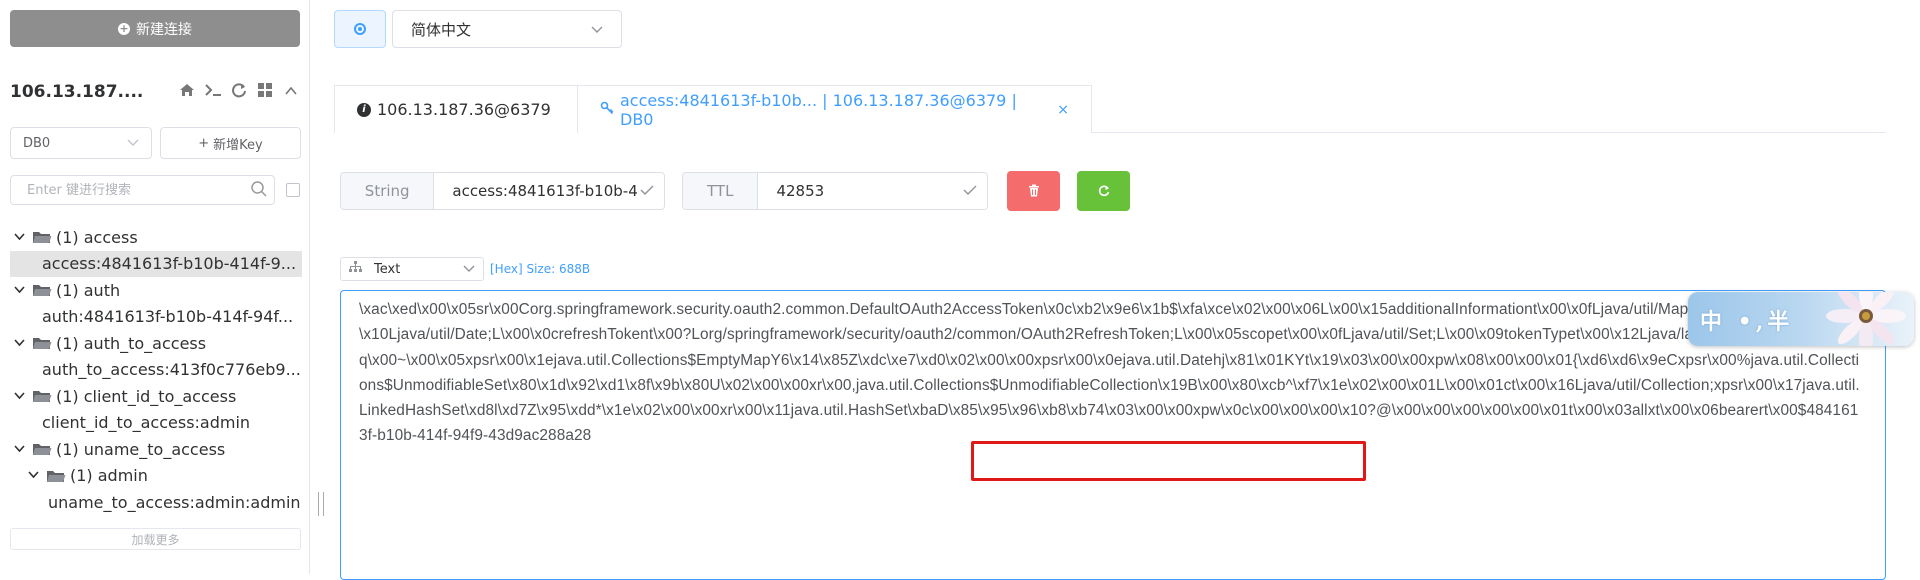  What do you see at coordinates (293, 190) in the screenshot?
I see `exact-search-checkbox` at bounding box center [293, 190].